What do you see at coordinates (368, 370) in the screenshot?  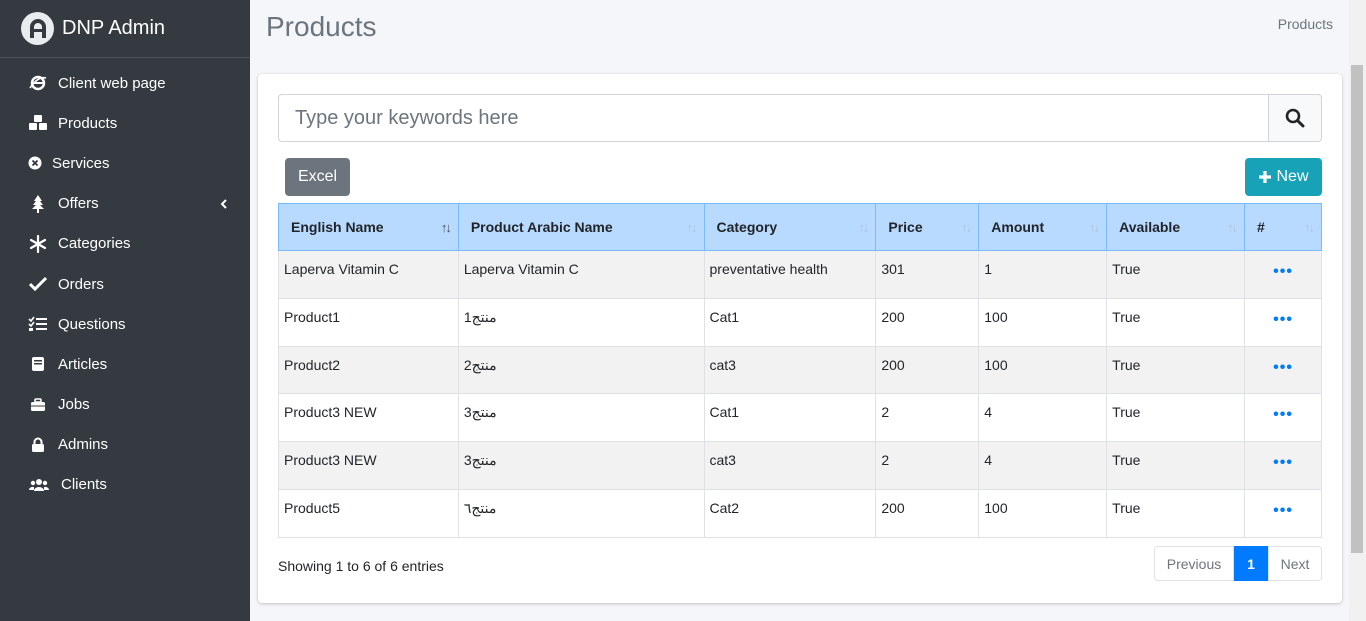 I see `cell-english-name: Product2` at bounding box center [368, 370].